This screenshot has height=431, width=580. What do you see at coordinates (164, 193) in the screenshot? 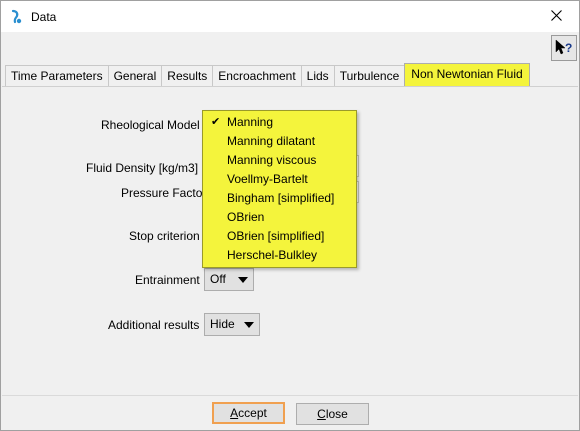
I see `pressure-factor-label: Pressure Factor` at bounding box center [164, 193].